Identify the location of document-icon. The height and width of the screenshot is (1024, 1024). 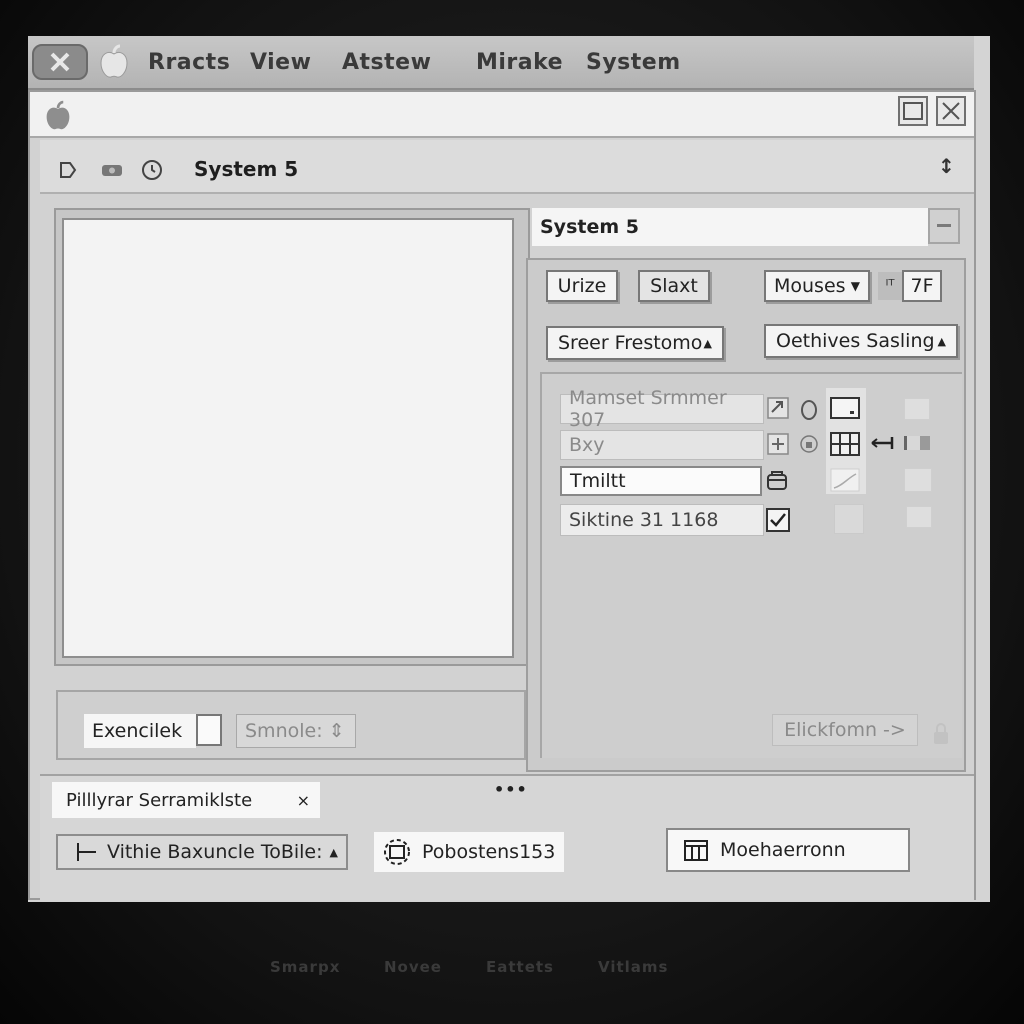
(68, 170).